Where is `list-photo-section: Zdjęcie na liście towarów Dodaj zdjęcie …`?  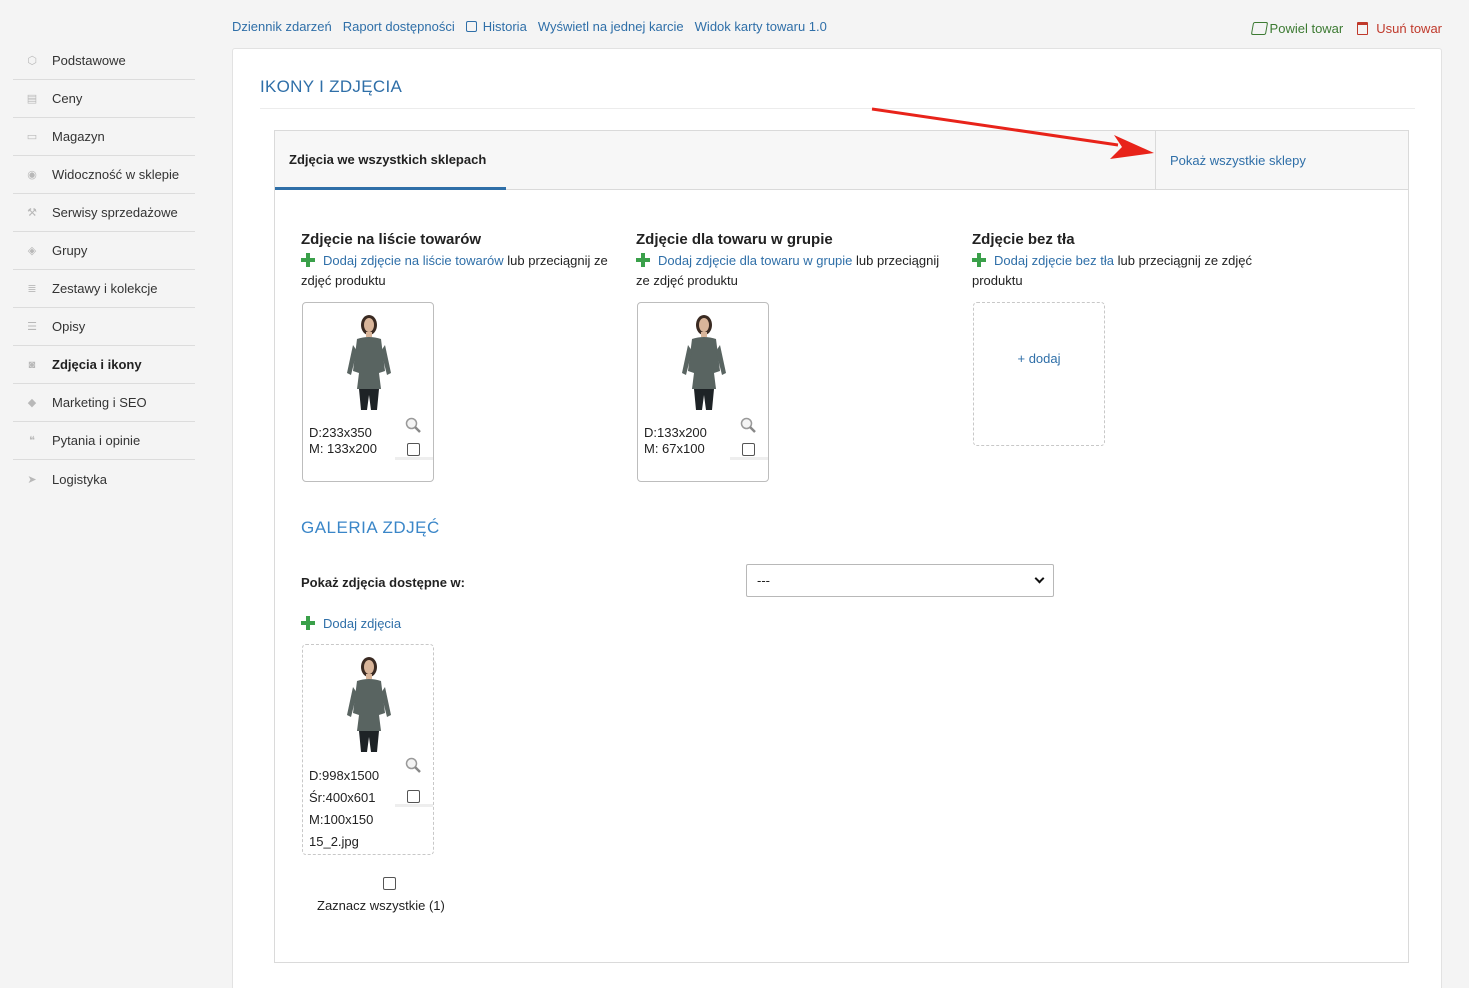
list-photo-section: Zdjęcie na liście towarów Dodaj zdjęcie … is located at coordinates (466, 261).